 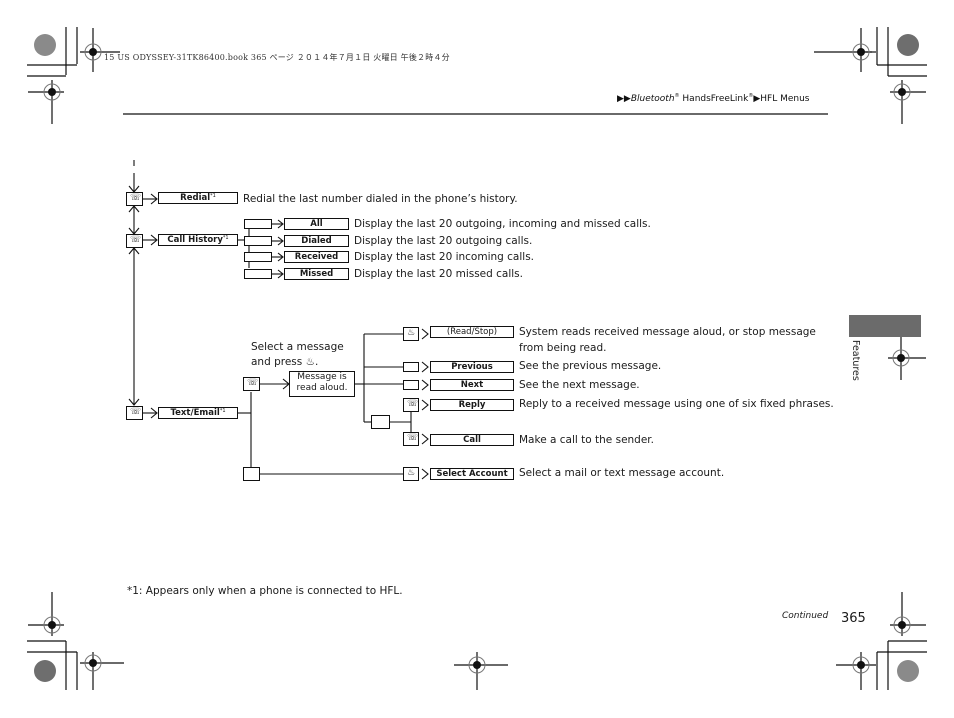 What do you see at coordinates (316, 274) in the screenshot?
I see `menu-call-history-missed: Missed` at bounding box center [316, 274].